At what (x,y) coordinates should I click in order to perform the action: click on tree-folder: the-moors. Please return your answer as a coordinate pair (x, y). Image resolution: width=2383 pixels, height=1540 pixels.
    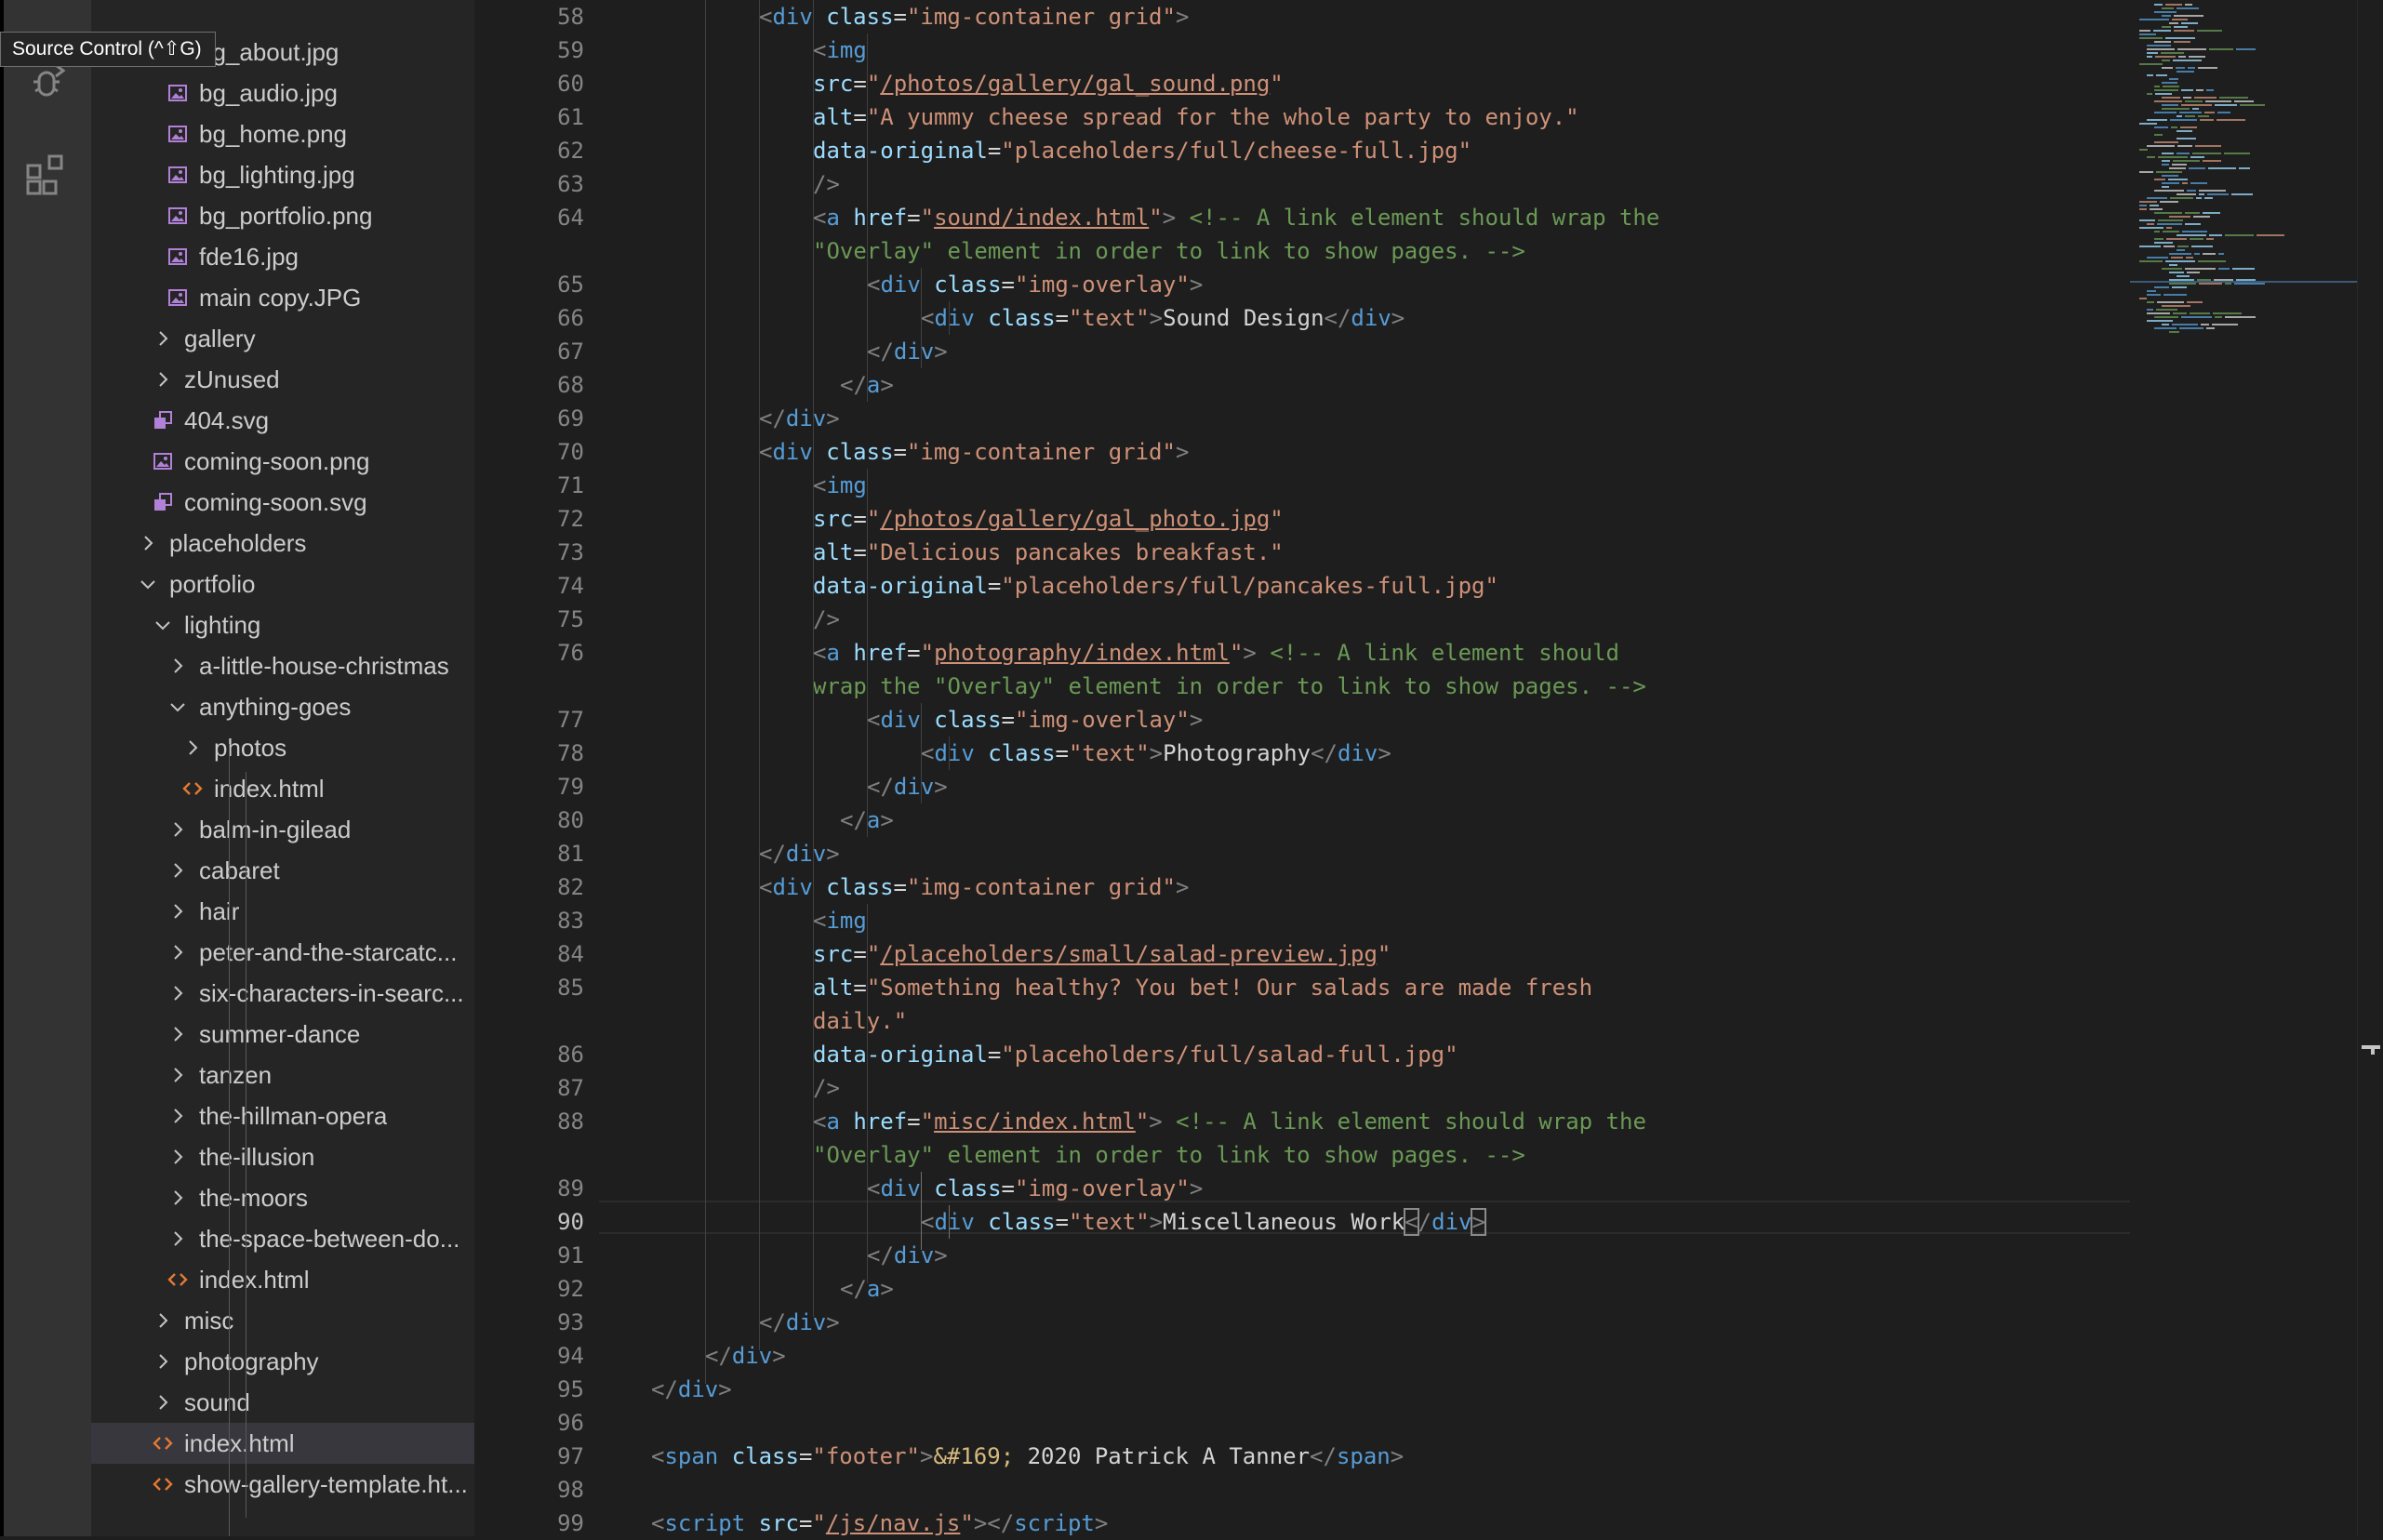
    Looking at the image, I should click on (282, 1197).